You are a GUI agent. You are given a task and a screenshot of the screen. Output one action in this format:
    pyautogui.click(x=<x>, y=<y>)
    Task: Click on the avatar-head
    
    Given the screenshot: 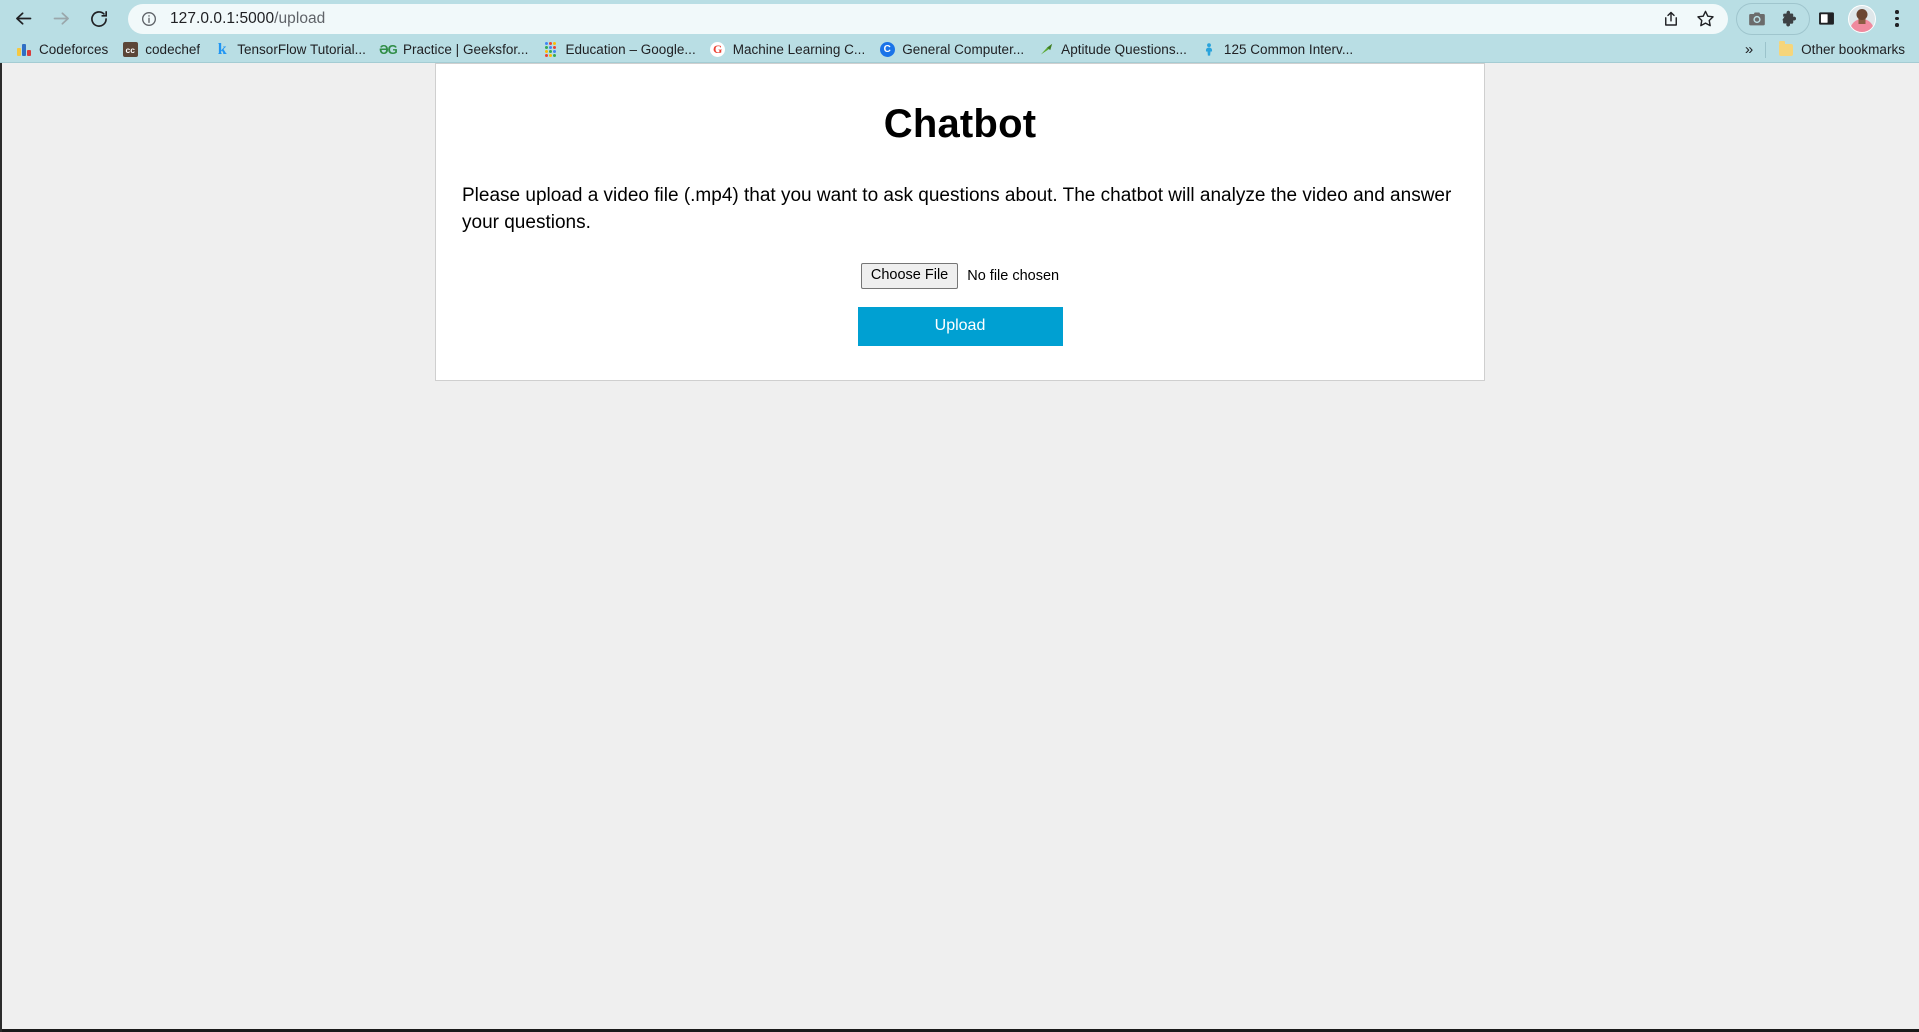 What is the action you would take?
    pyautogui.click(x=1862, y=14)
    